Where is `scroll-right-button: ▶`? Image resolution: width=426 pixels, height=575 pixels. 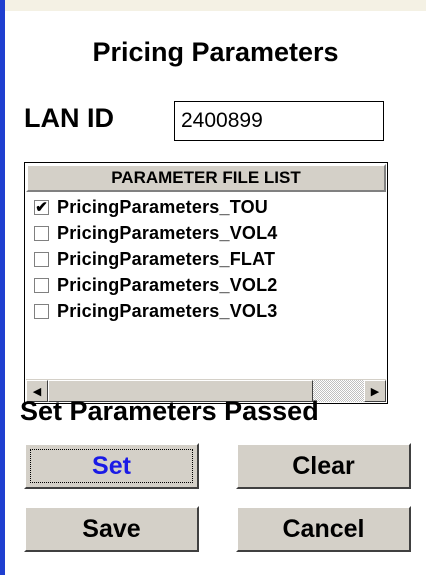 scroll-right-button: ▶ is located at coordinates (375, 391).